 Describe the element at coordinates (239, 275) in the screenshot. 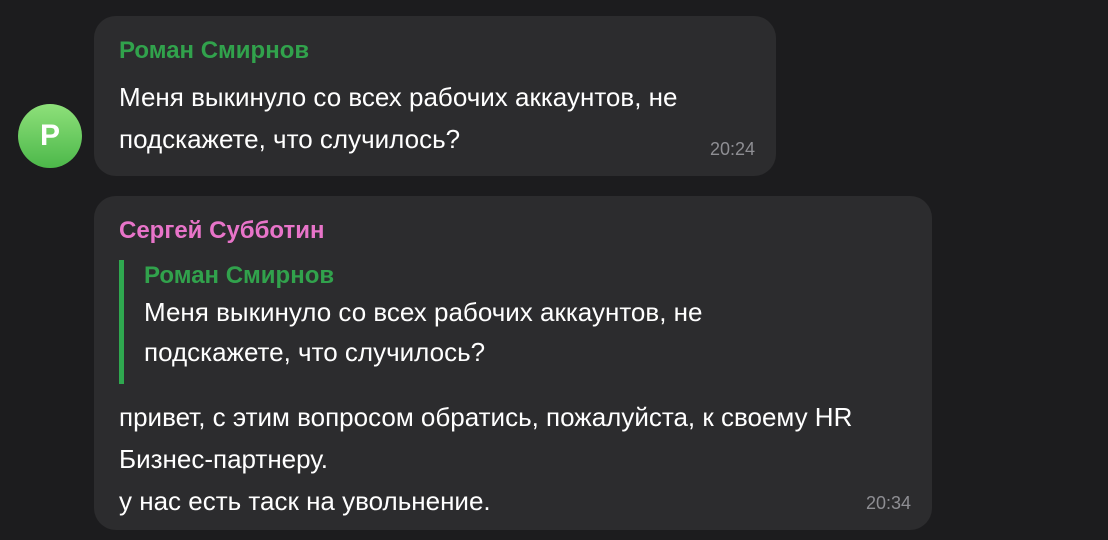

I see `quoted-sender-name: Роман Смирнов` at that location.